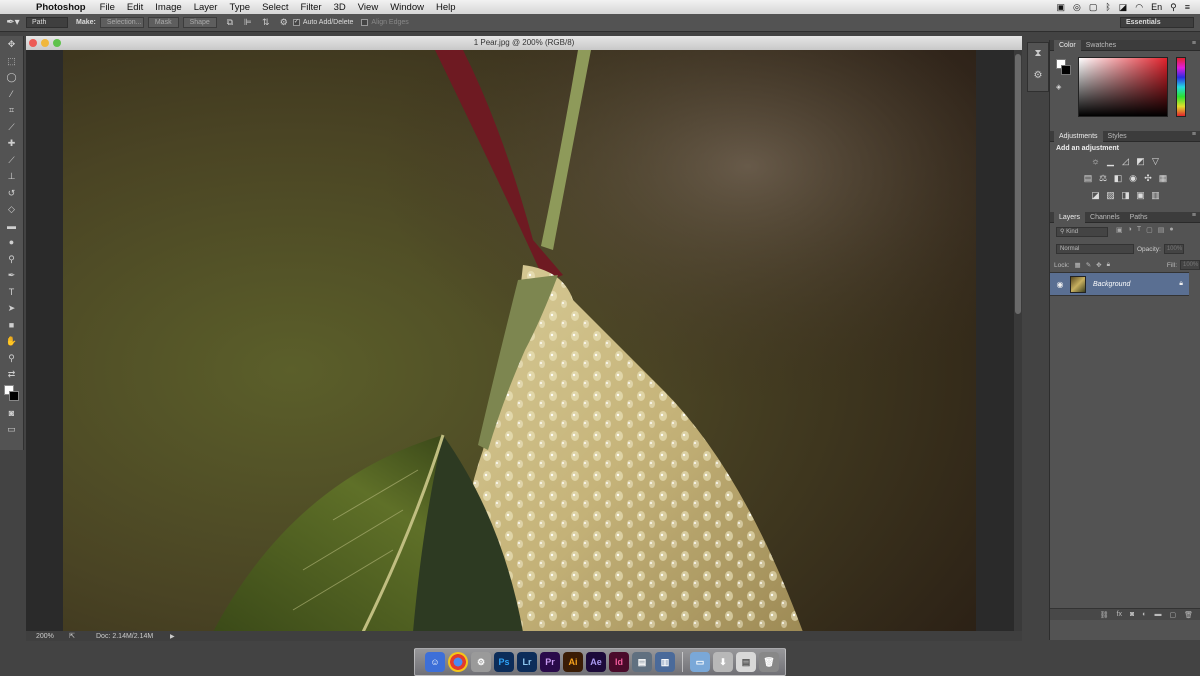 Image resolution: width=1200 pixels, height=676 pixels. What do you see at coordinates (1108, 265) in the screenshot?
I see `lock-all-icon: 🔒︎` at bounding box center [1108, 265].